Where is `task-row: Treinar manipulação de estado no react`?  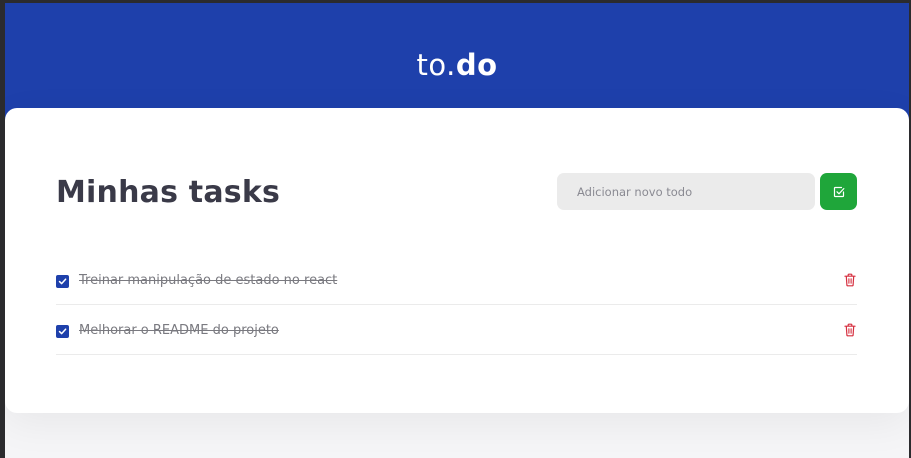
task-row: Treinar manipulação de estado no react is located at coordinates (456, 280).